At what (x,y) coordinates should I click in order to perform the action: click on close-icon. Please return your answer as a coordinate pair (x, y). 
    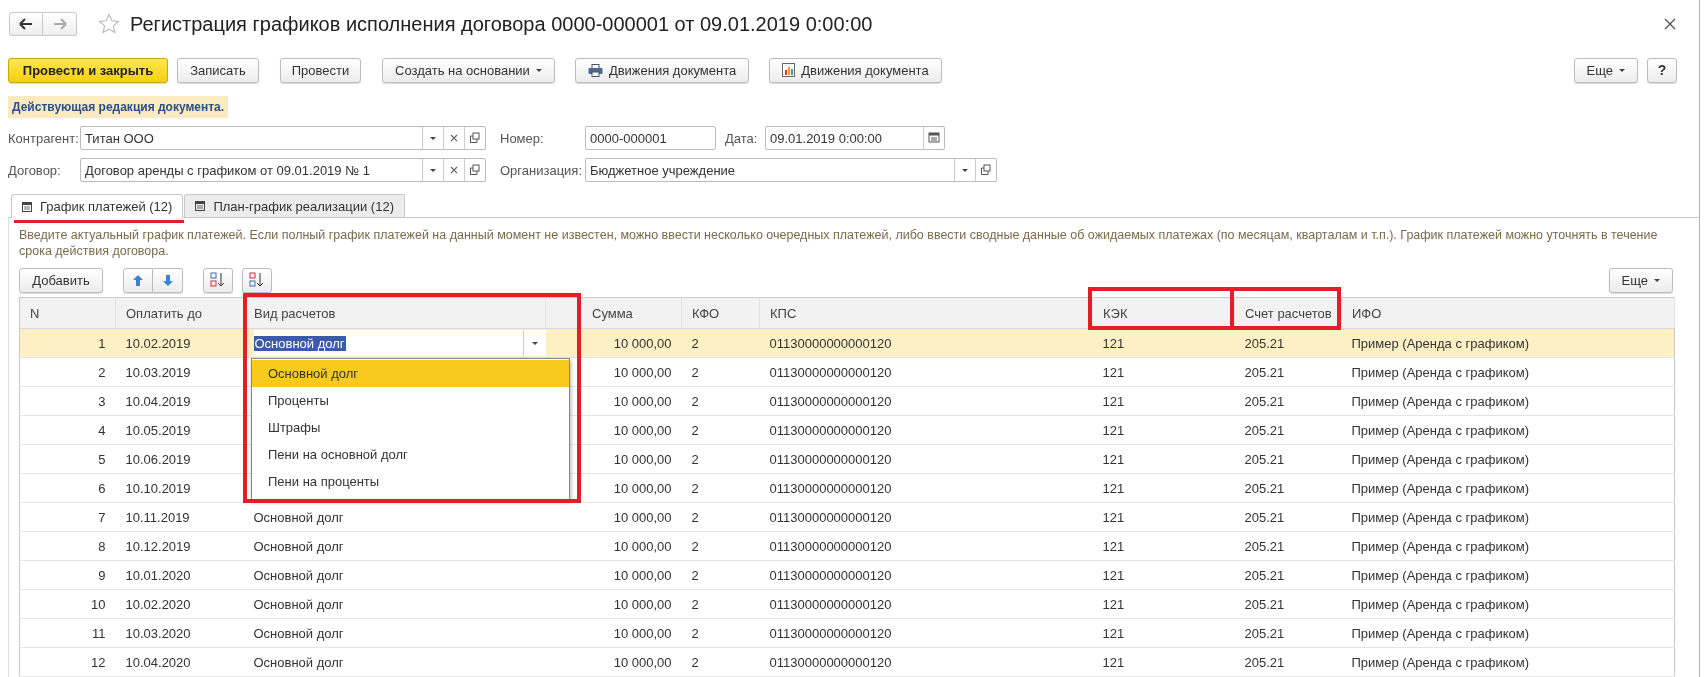
    Looking at the image, I should click on (1670, 24).